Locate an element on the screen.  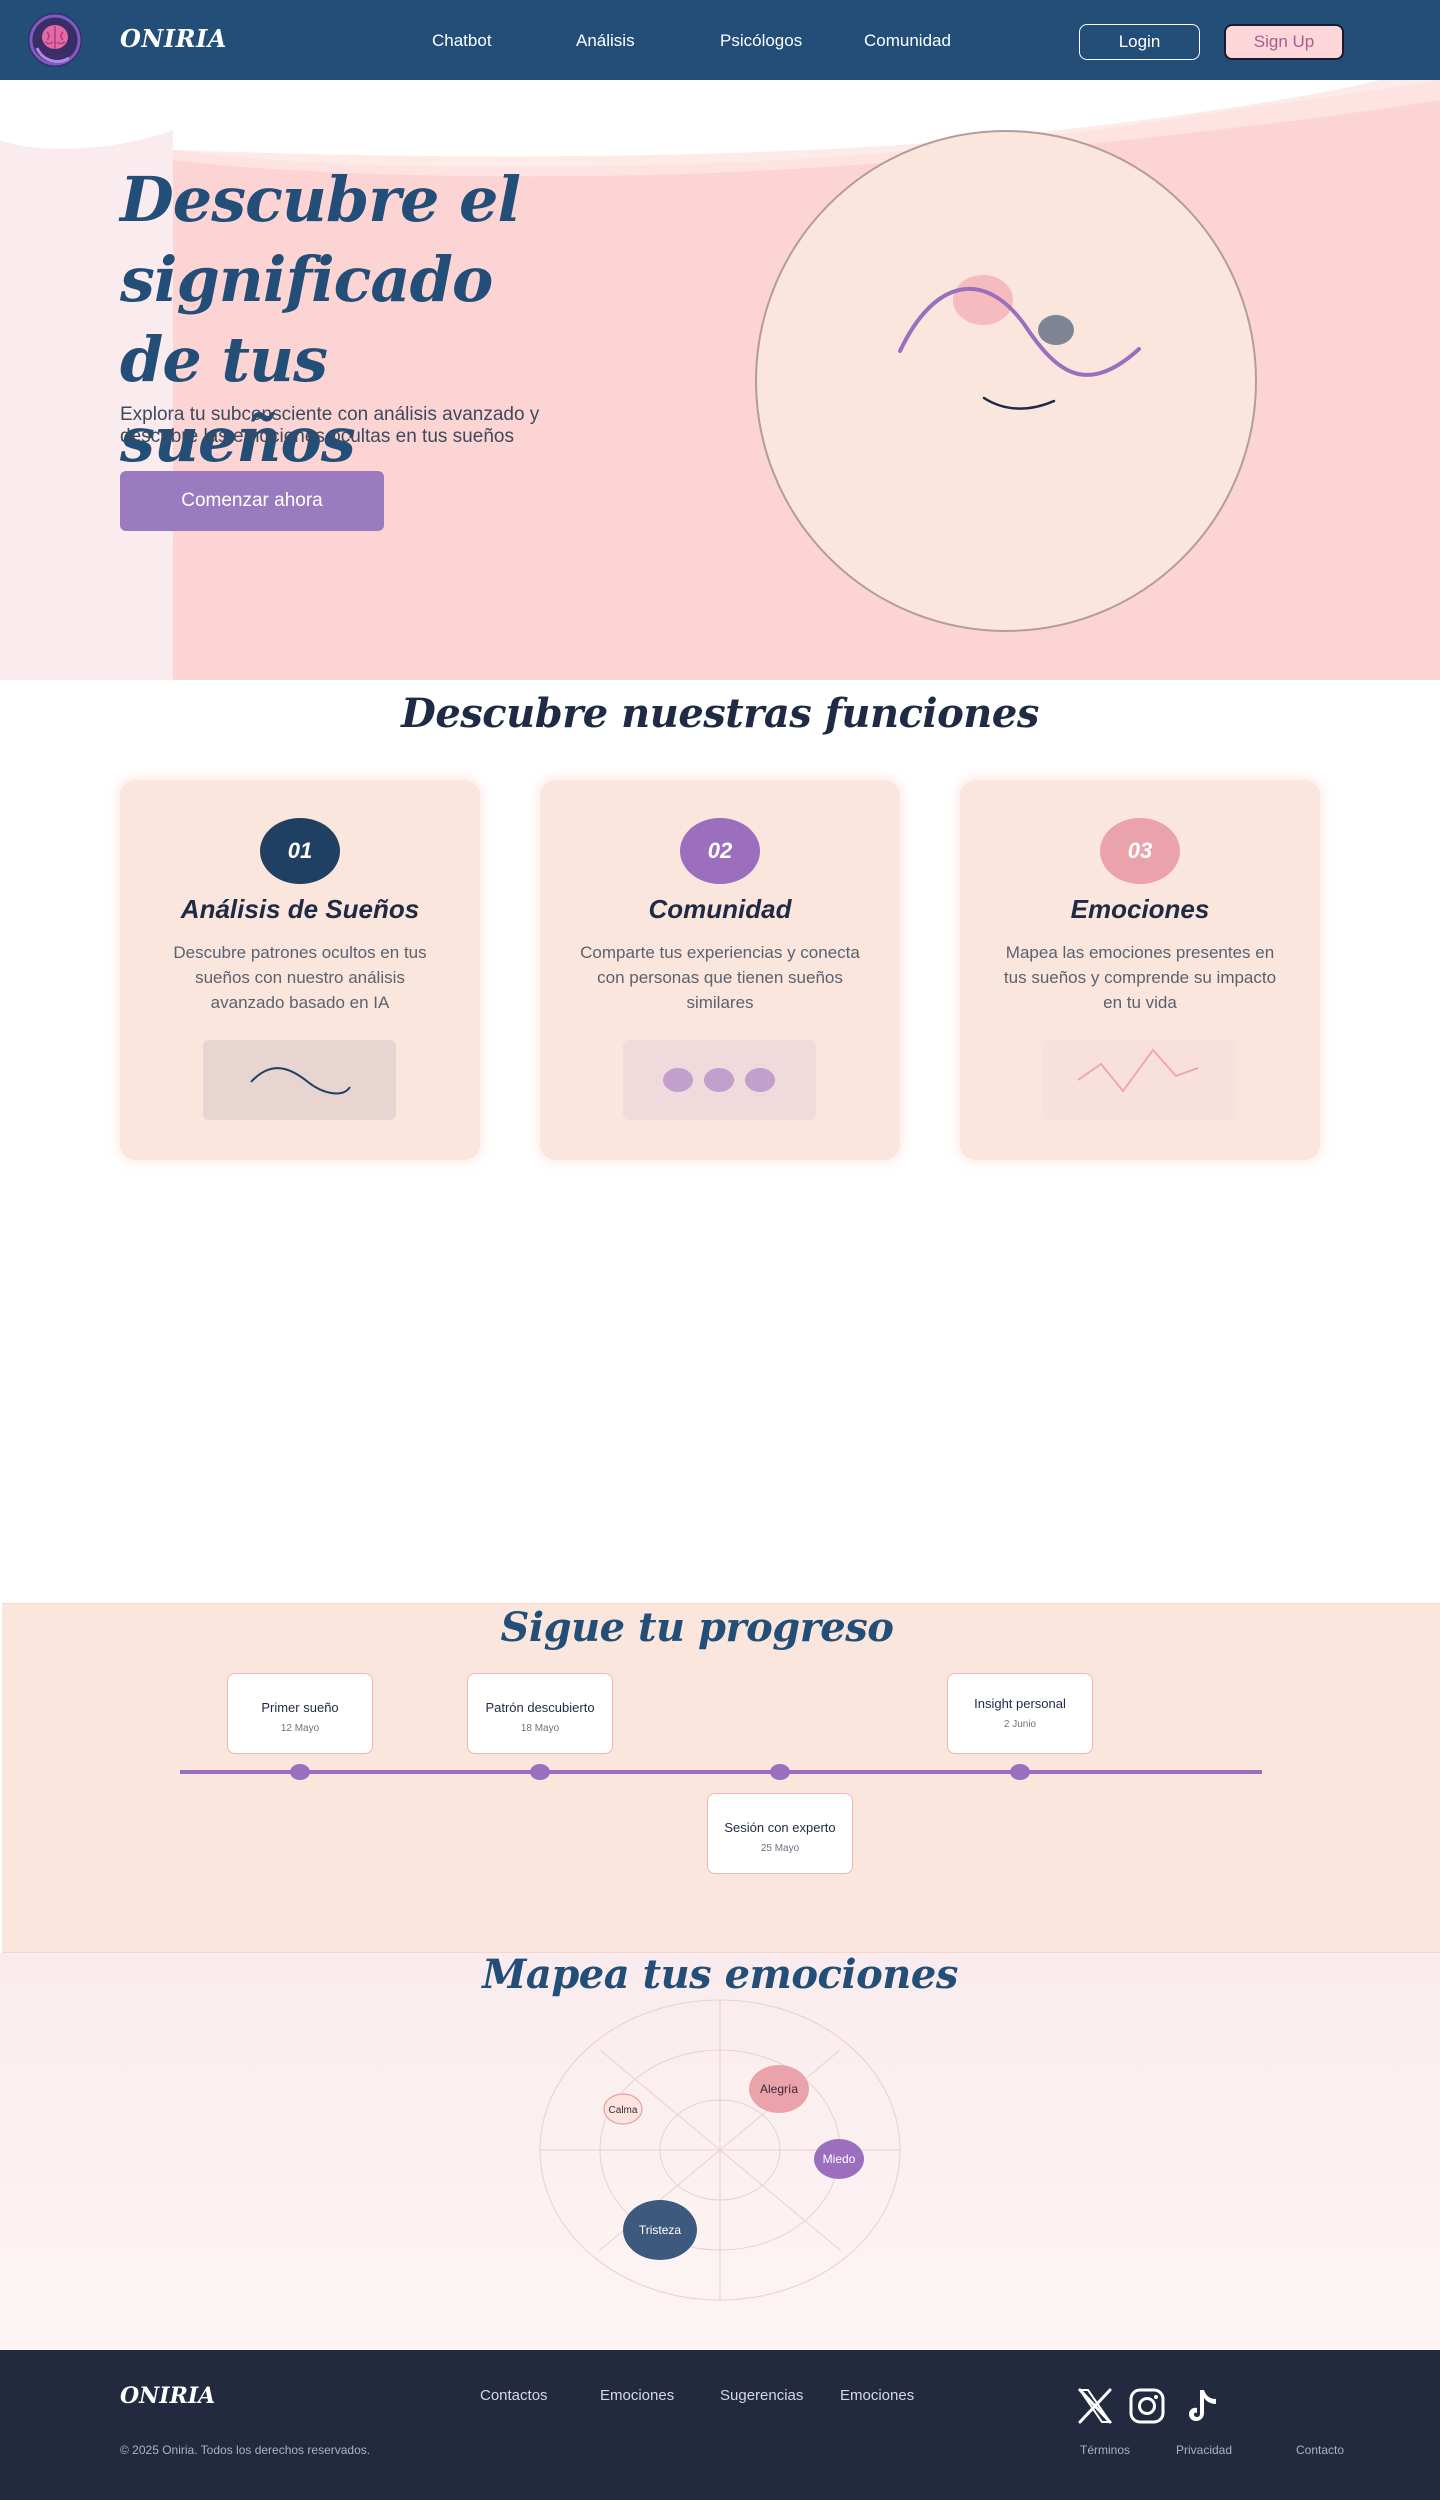
milestone-label: Patrón descubierto is located at coordinates (540, 1707).